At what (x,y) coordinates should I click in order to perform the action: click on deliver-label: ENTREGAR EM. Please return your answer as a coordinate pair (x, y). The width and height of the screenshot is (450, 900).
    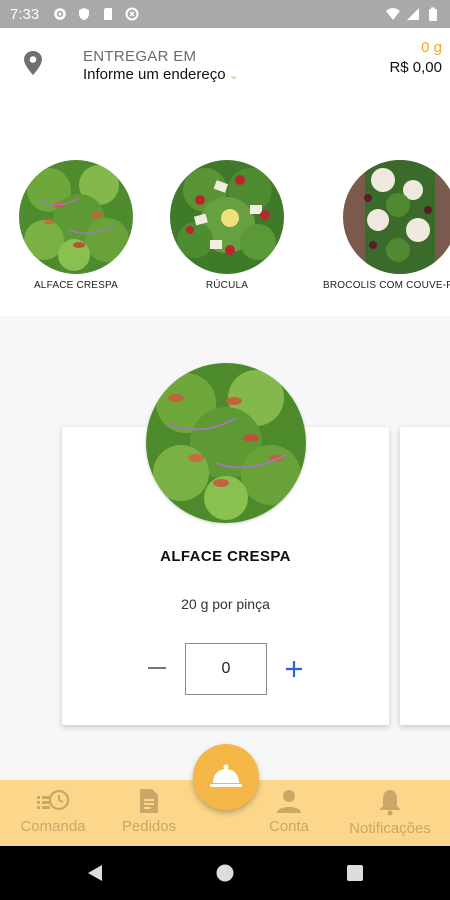
    Looking at the image, I should click on (140, 56).